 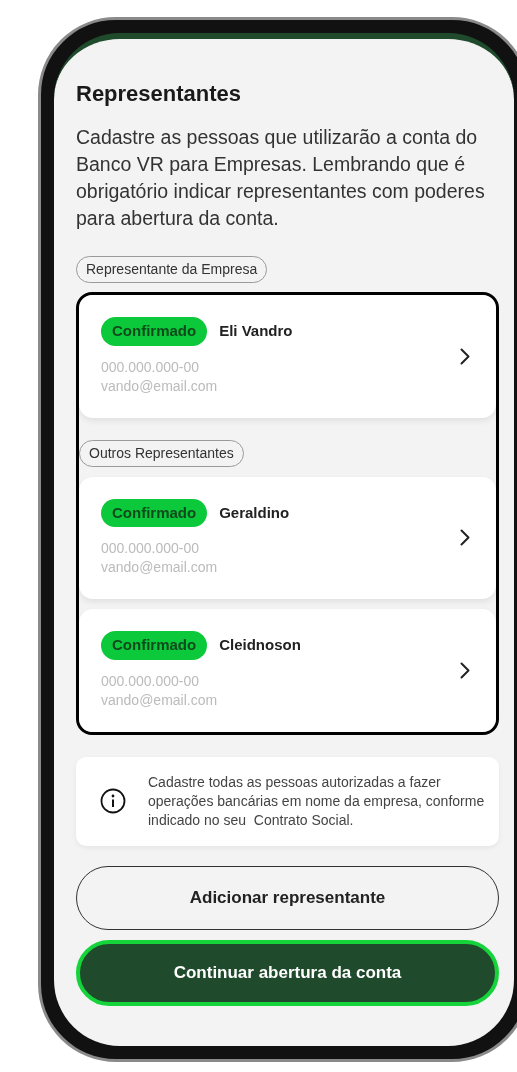 What do you see at coordinates (281, 178) in the screenshot?
I see `description: Cadastre as pessoas que utilizarão a conta do Banco VR para Empresas. Lembrando que é obrigatório indicar representantes com poderes para abertura da conta.` at bounding box center [281, 178].